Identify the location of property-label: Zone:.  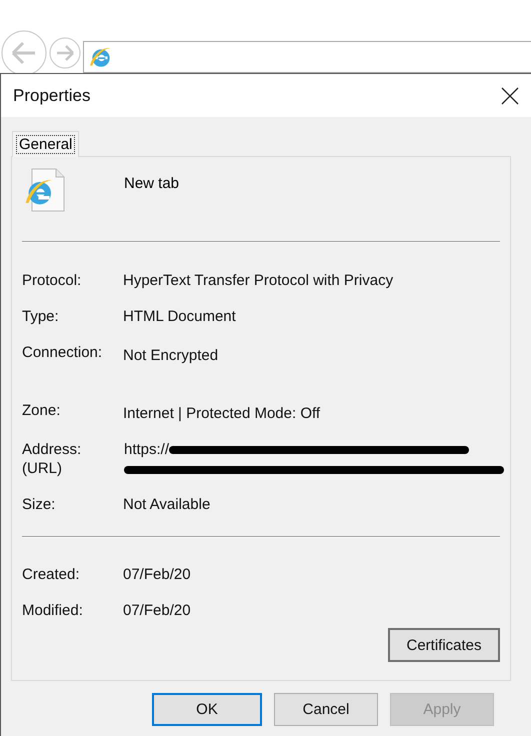
(42, 411).